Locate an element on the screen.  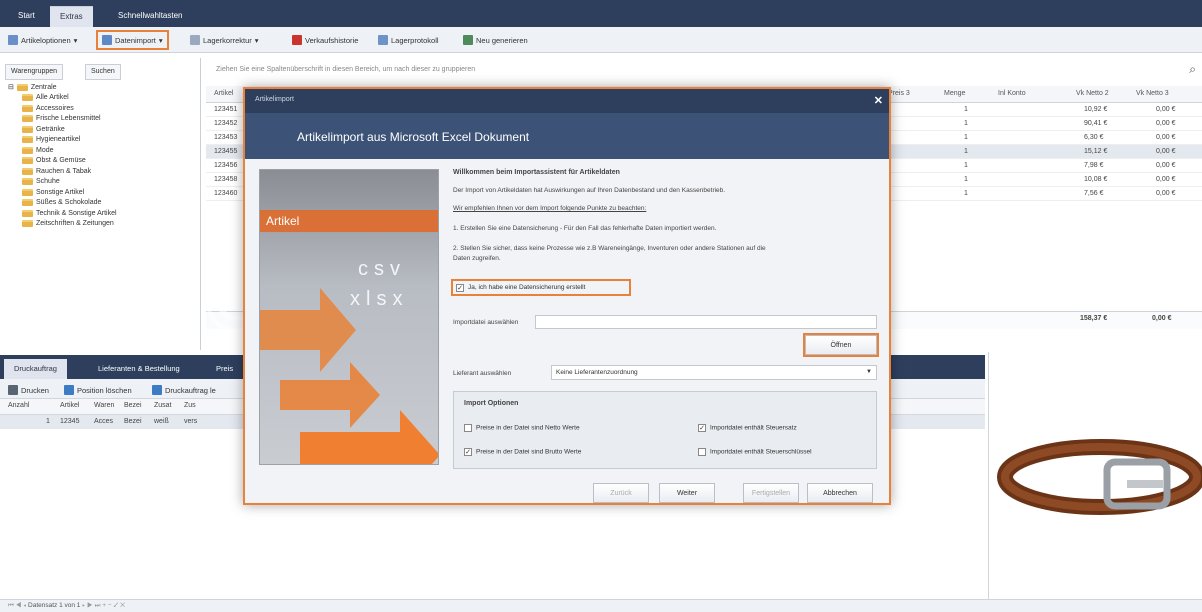
next-button-label: Weiter is located at coordinates (687, 493).